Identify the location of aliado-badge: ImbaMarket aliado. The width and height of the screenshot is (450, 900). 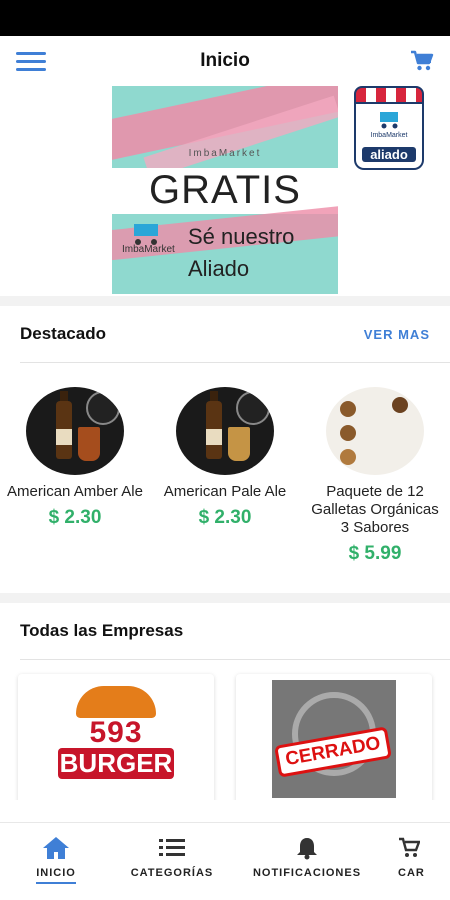
(389, 131).